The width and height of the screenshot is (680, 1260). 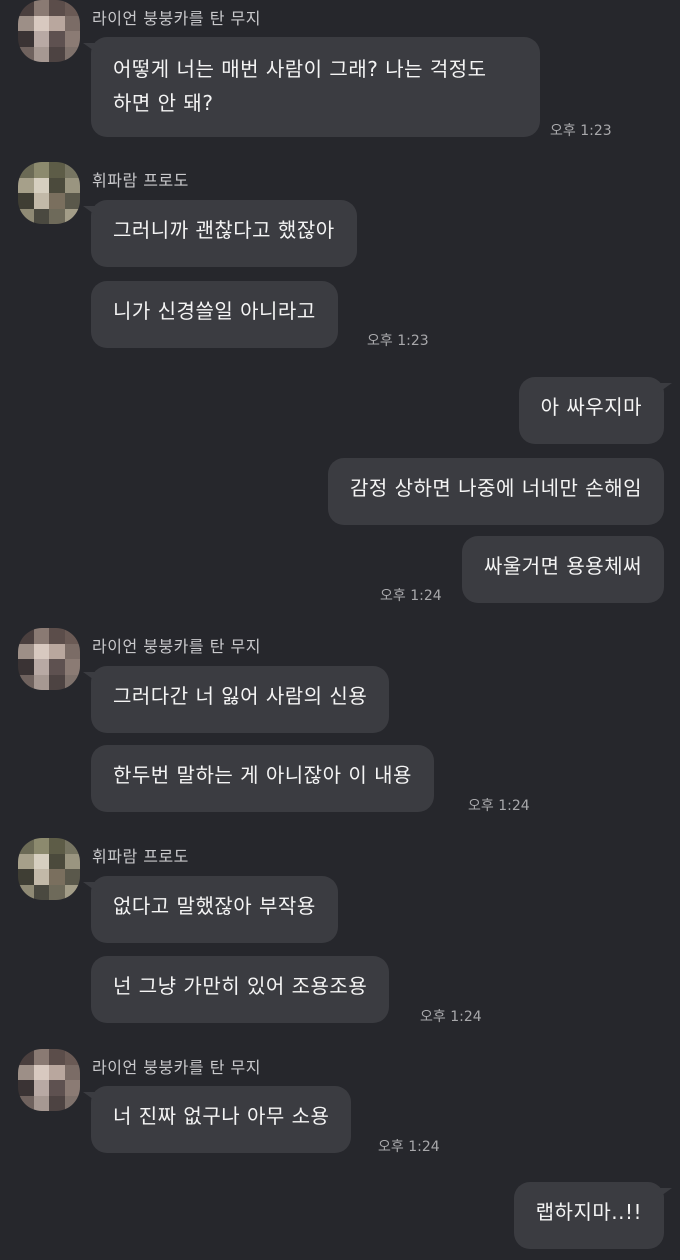 I want to click on message-bubble: 어떻게 너는 매번 사람이 그래? 나는 걱정도 하면 안 돼?, so click(x=311, y=87).